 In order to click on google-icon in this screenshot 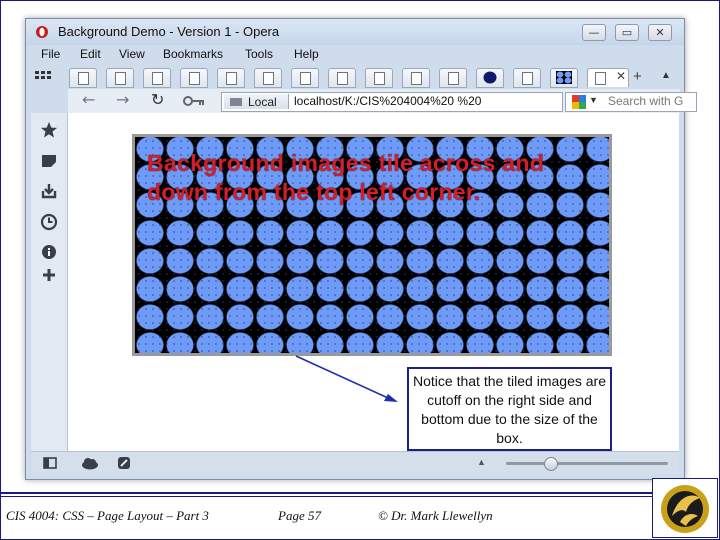, I will do `click(579, 102)`.